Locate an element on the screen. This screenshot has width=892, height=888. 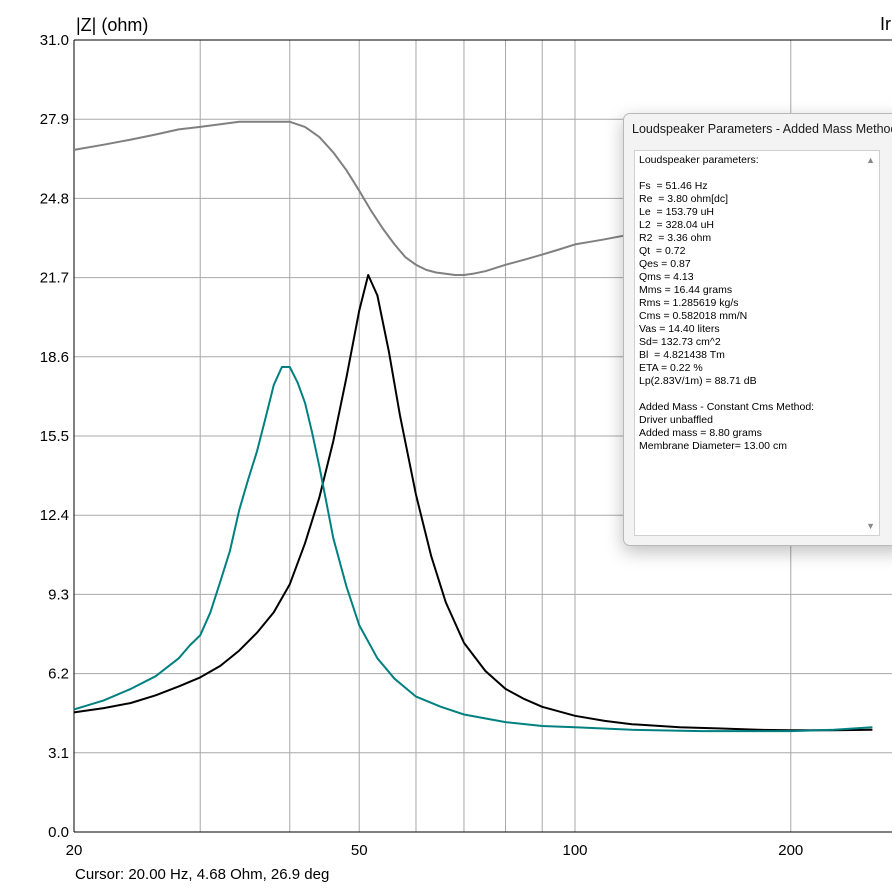
y-tick-label: 15.5 is located at coordinates (54, 436).